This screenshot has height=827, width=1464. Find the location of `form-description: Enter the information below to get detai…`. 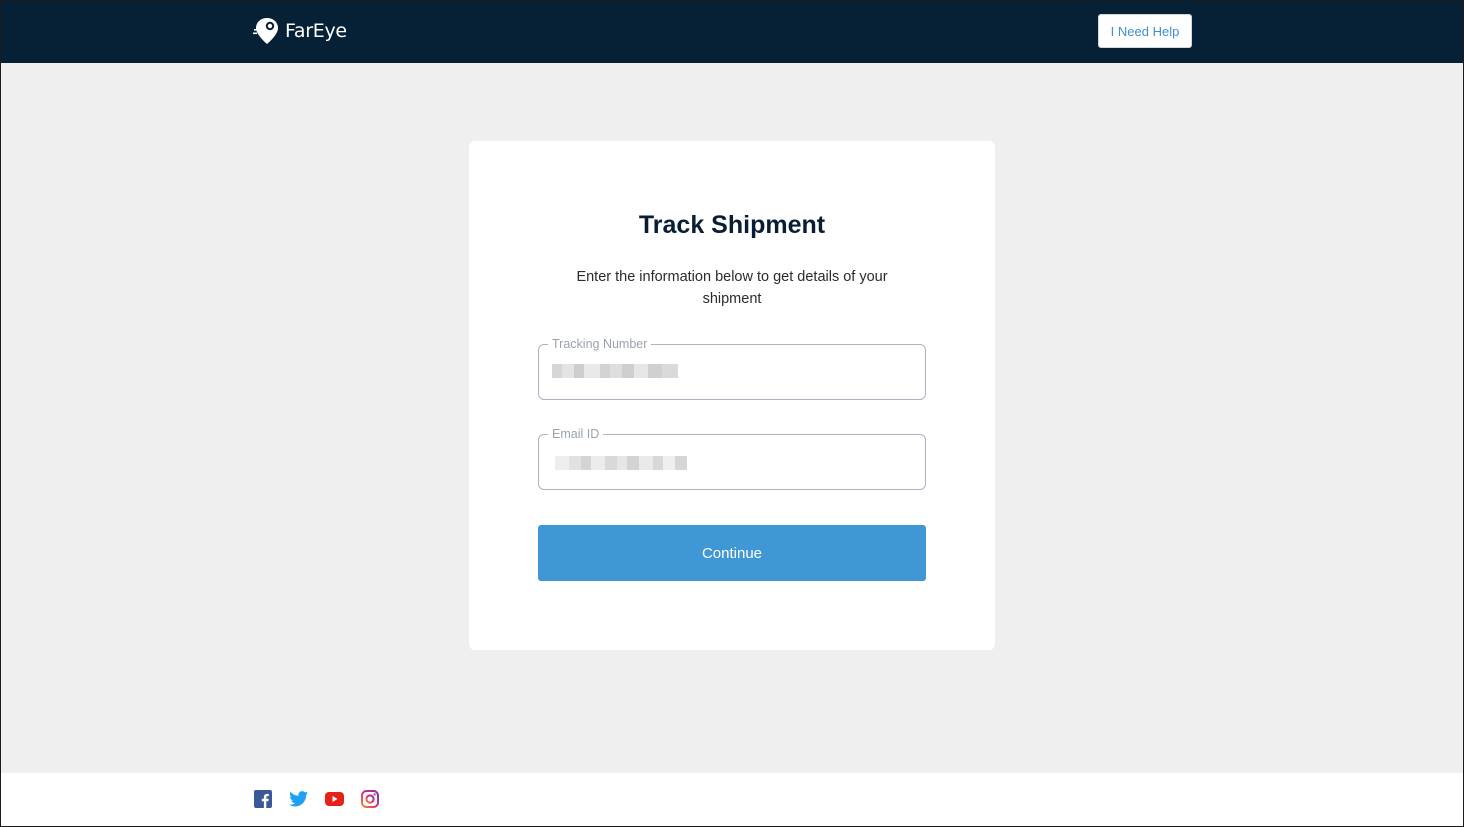

form-description: Enter the information below to get detai… is located at coordinates (732, 288).